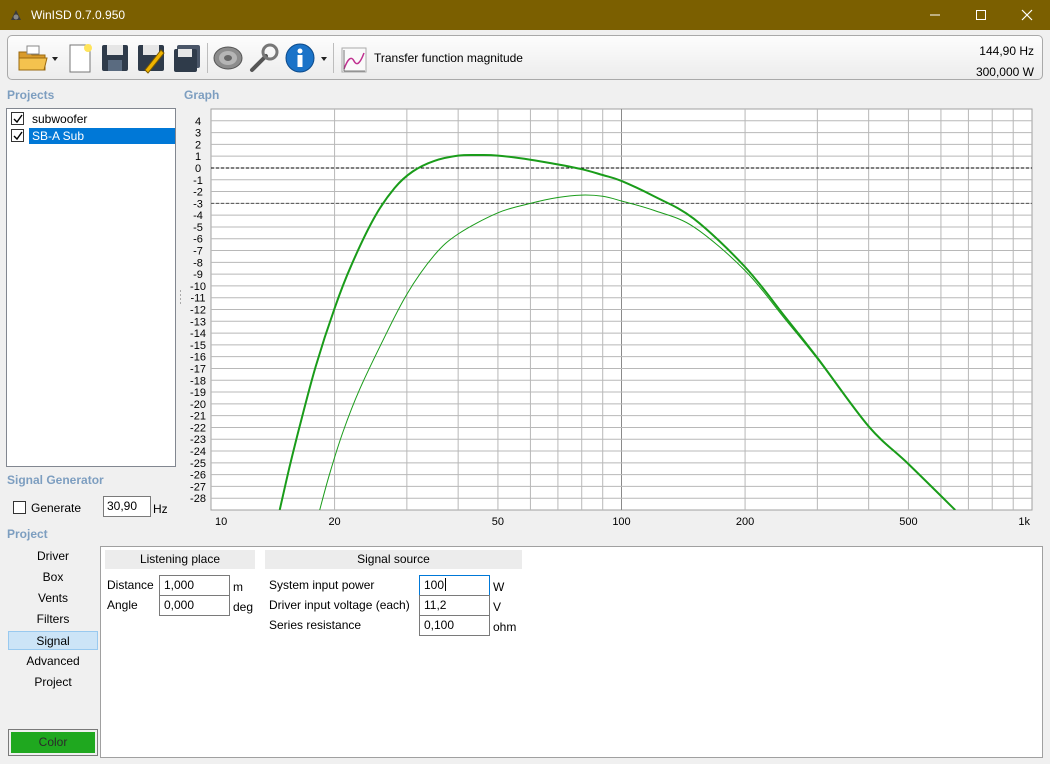  What do you see at coordinates (53, 682) in the screenshot?
I see `tab-project: Project` at bounding box center [53, 682].